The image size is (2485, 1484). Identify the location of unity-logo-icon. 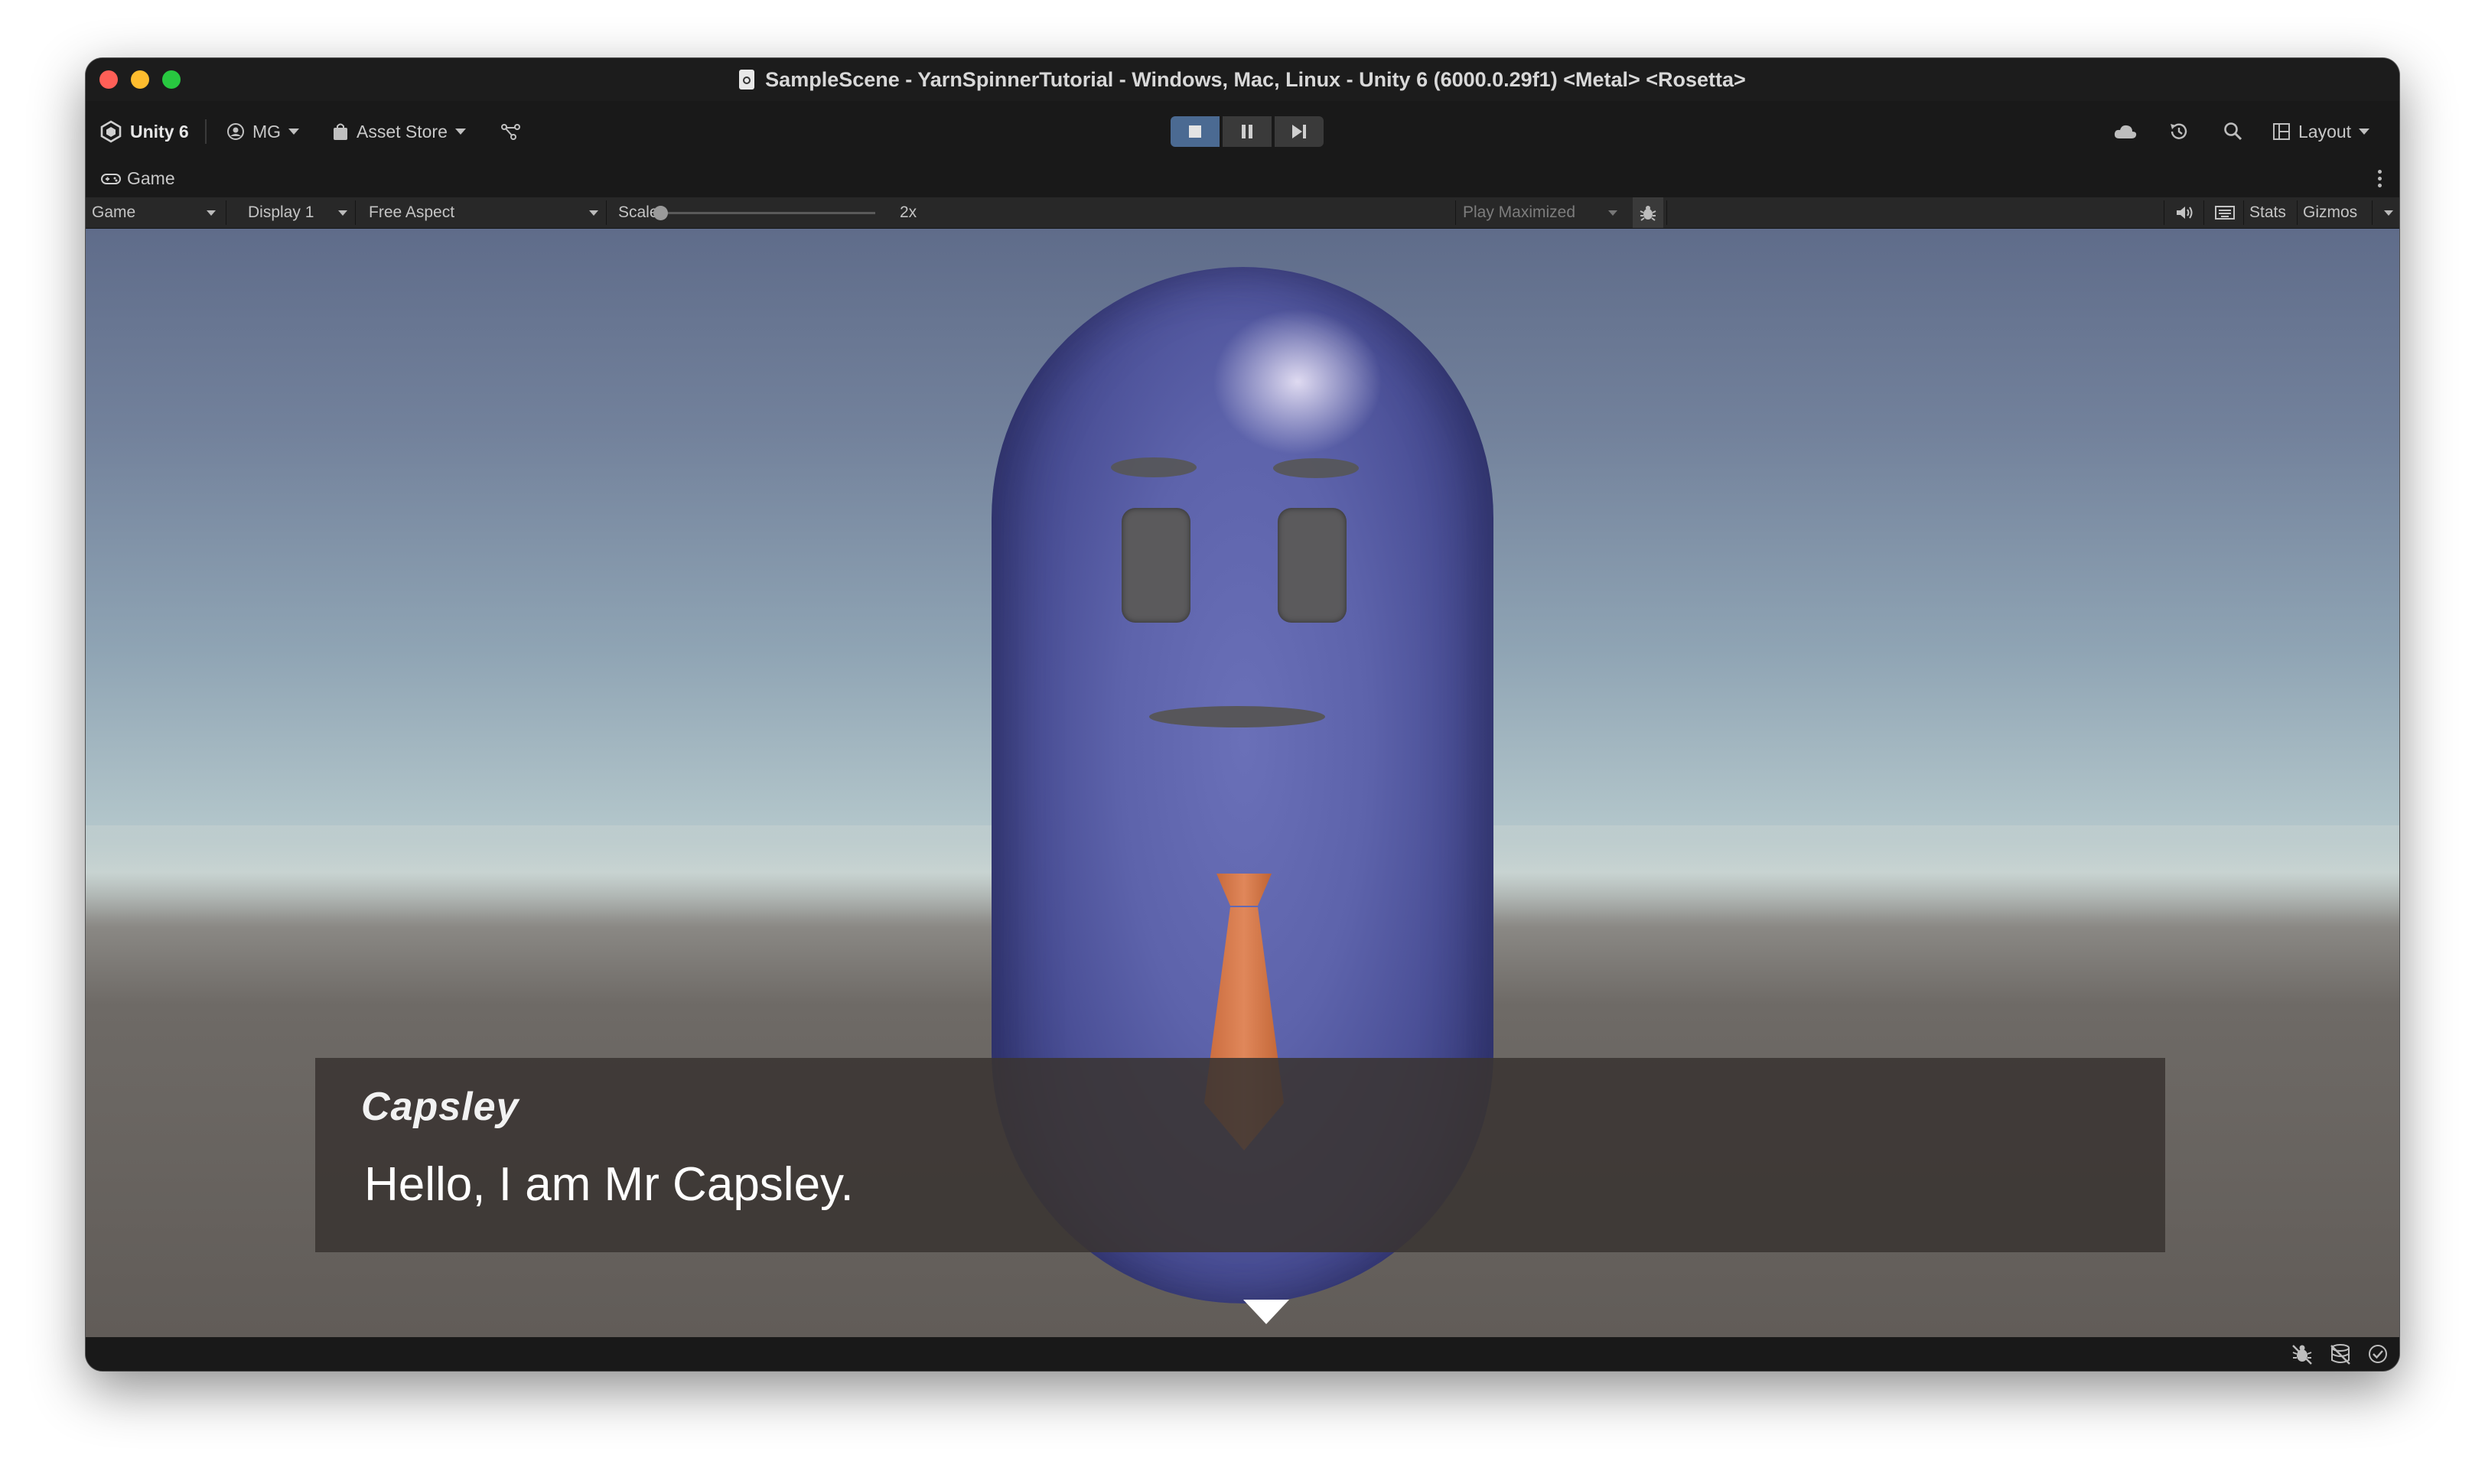
(111, 131).